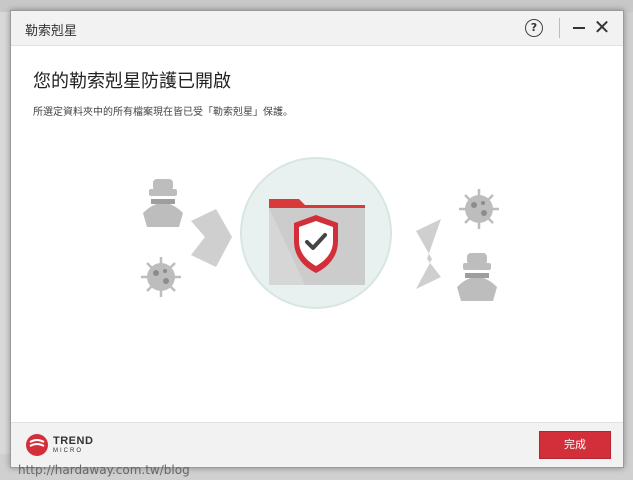 The width and height of the screenshot is (633, 480). Describe the element at coordinates (602, 27) in the screenshot. I see `close-button: ✕` at that location.